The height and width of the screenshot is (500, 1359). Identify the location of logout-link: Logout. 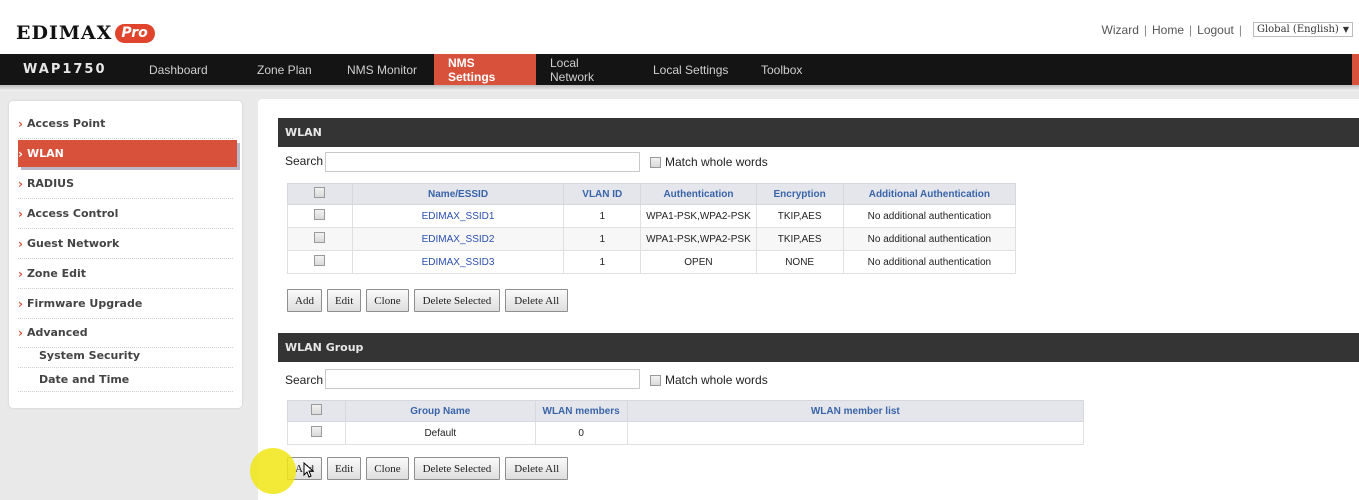
(1215, 30).